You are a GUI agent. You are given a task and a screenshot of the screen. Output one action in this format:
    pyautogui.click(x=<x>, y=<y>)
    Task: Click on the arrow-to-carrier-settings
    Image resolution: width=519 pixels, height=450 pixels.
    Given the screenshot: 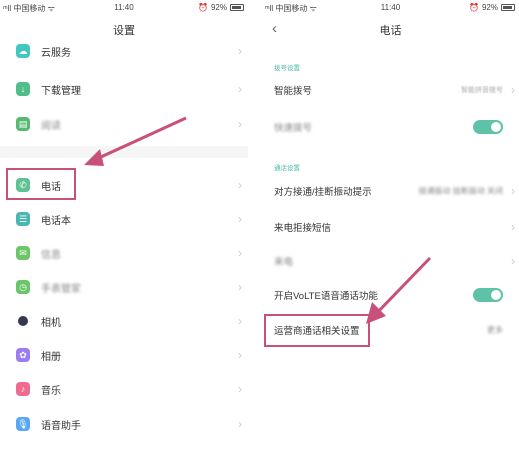 What is the action you would take?
    pyautogui.click(x=401, y=288)
    